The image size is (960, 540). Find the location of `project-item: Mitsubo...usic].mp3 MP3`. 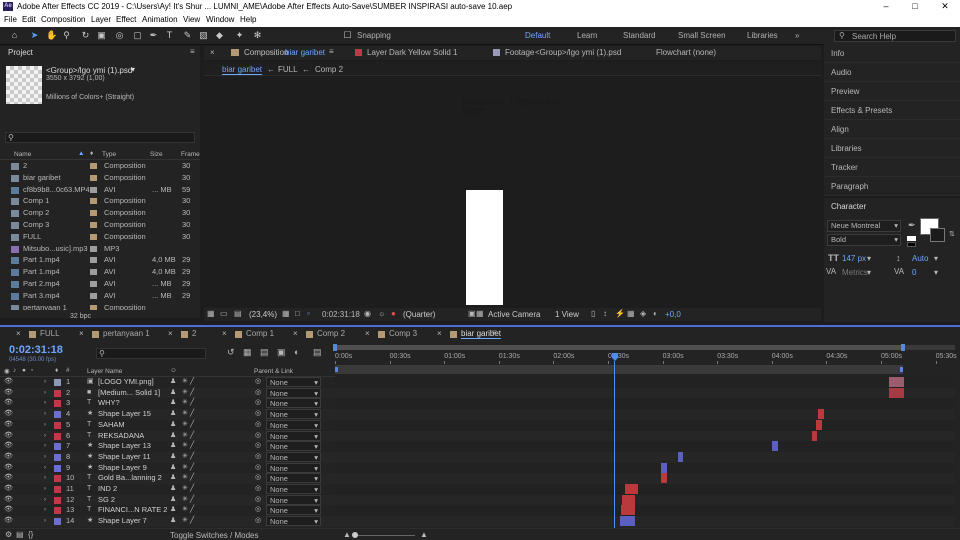

project-item: Mitsubo...usic].mp3 MP3 is located at coordinates (100, 249).